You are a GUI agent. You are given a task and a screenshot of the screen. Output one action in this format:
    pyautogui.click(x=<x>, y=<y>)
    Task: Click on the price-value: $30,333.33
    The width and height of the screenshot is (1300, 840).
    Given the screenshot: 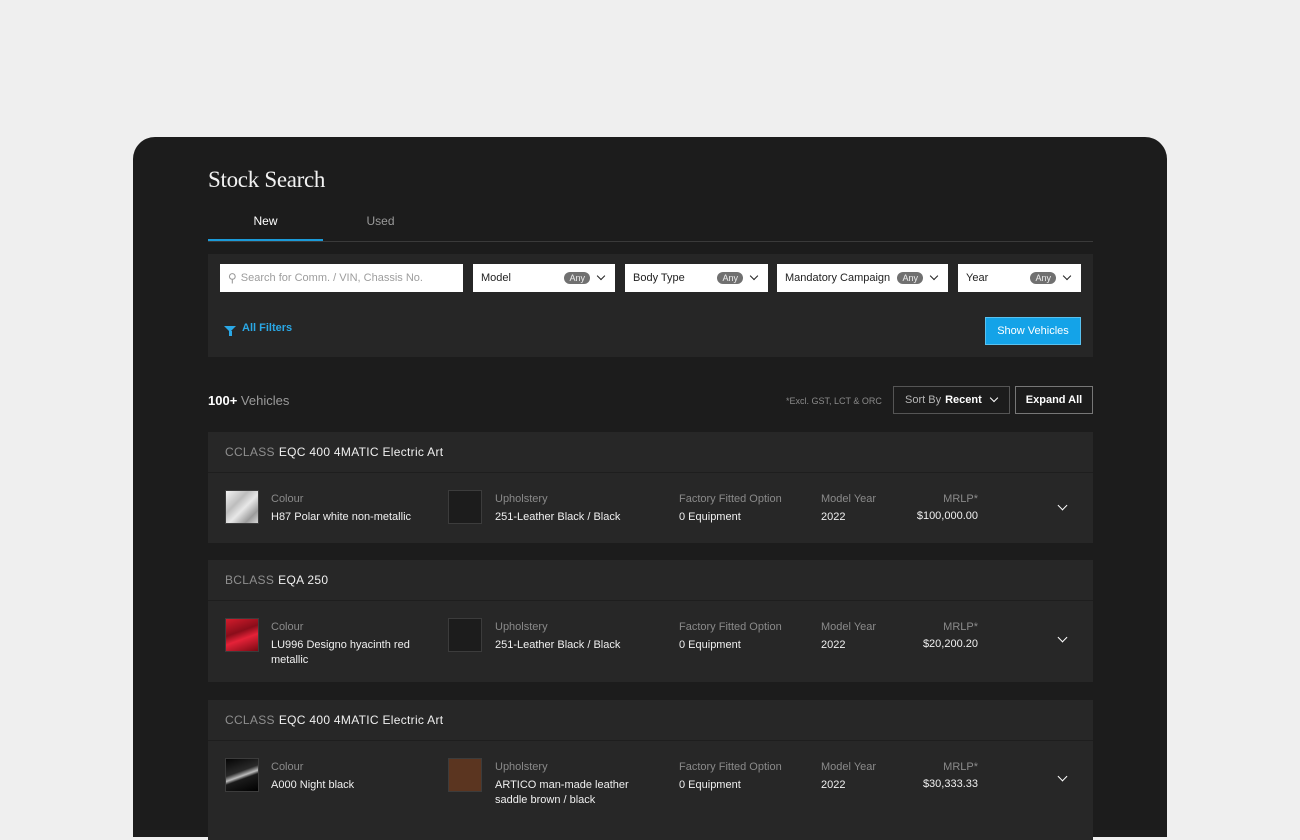 What is the action you would take?
    pyautogui.click(x=950, y=784)
    